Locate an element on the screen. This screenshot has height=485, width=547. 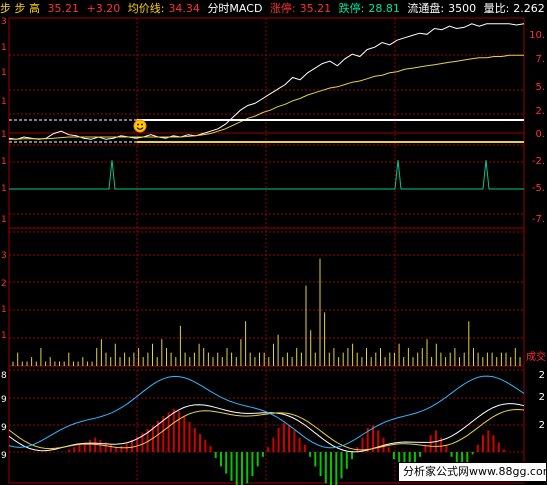
right-tick-1: 7. is located at coordinates (540, 59).